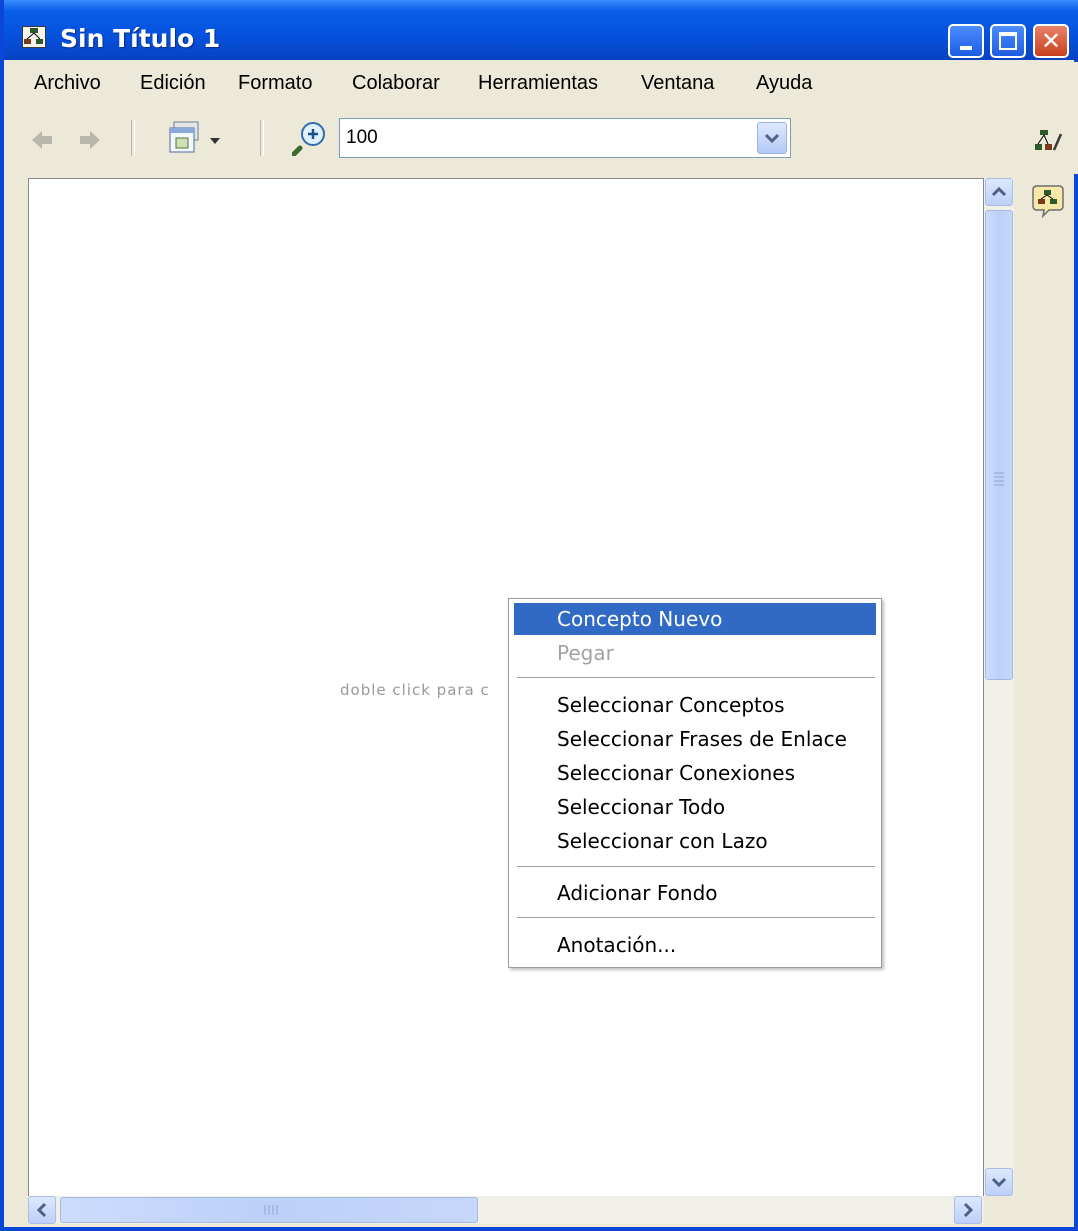 This screenshot has width=1078, height=1231. I want to click on menu-item-label: Concepto Nuevo, so click(640, 619).